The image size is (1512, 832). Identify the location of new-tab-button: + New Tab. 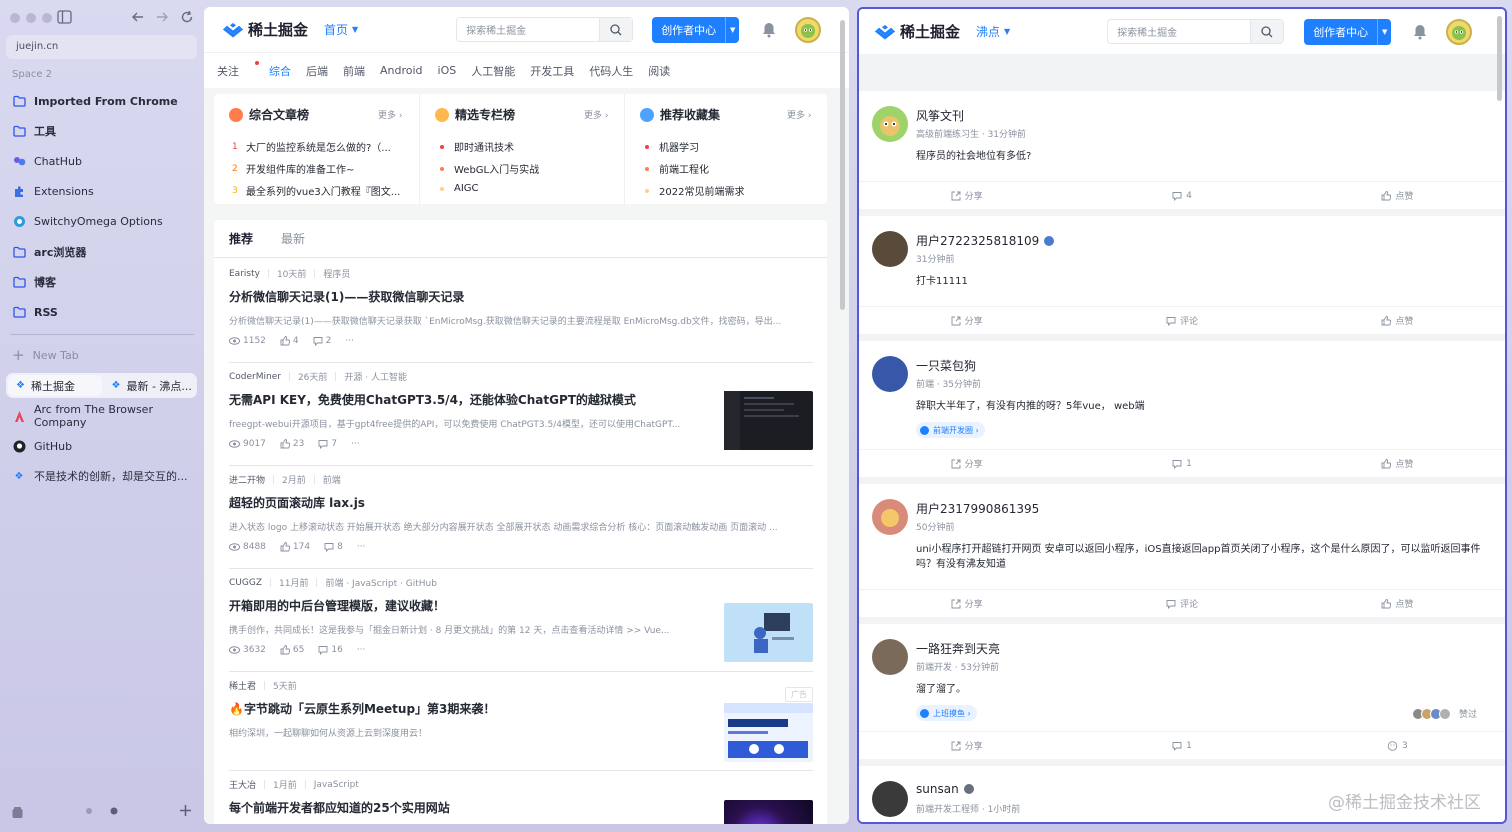
(45, 355).